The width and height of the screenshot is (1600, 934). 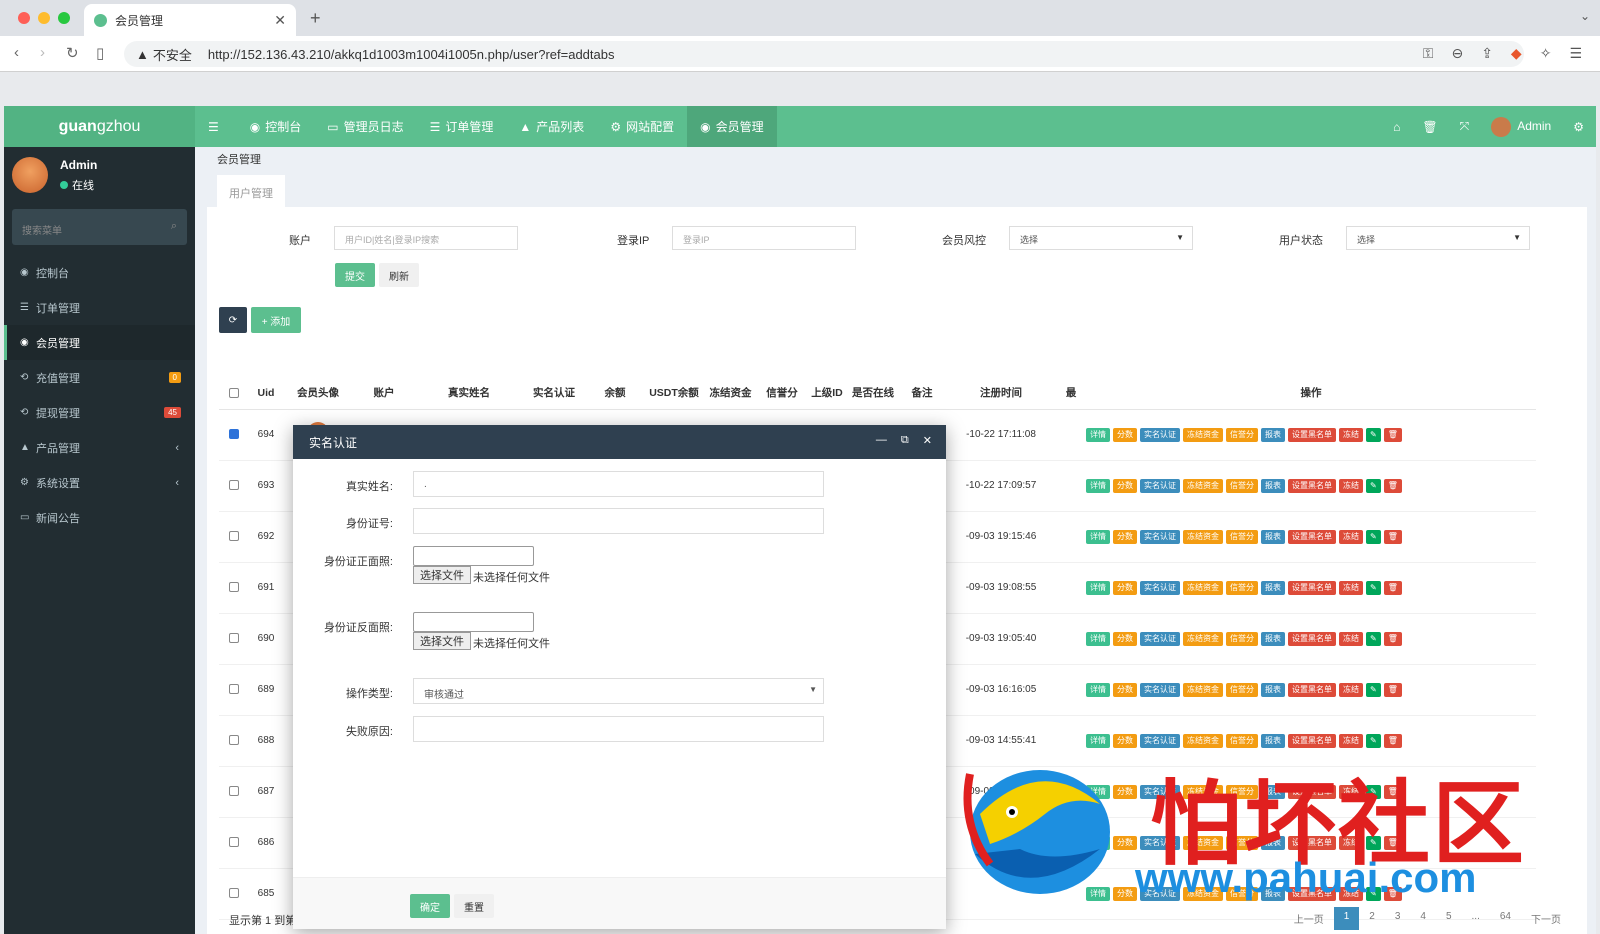 What do you see at coordinates (315, 18) in the screenshot?
I see `new-tab-icon: +` at bounding box center [315, 18].